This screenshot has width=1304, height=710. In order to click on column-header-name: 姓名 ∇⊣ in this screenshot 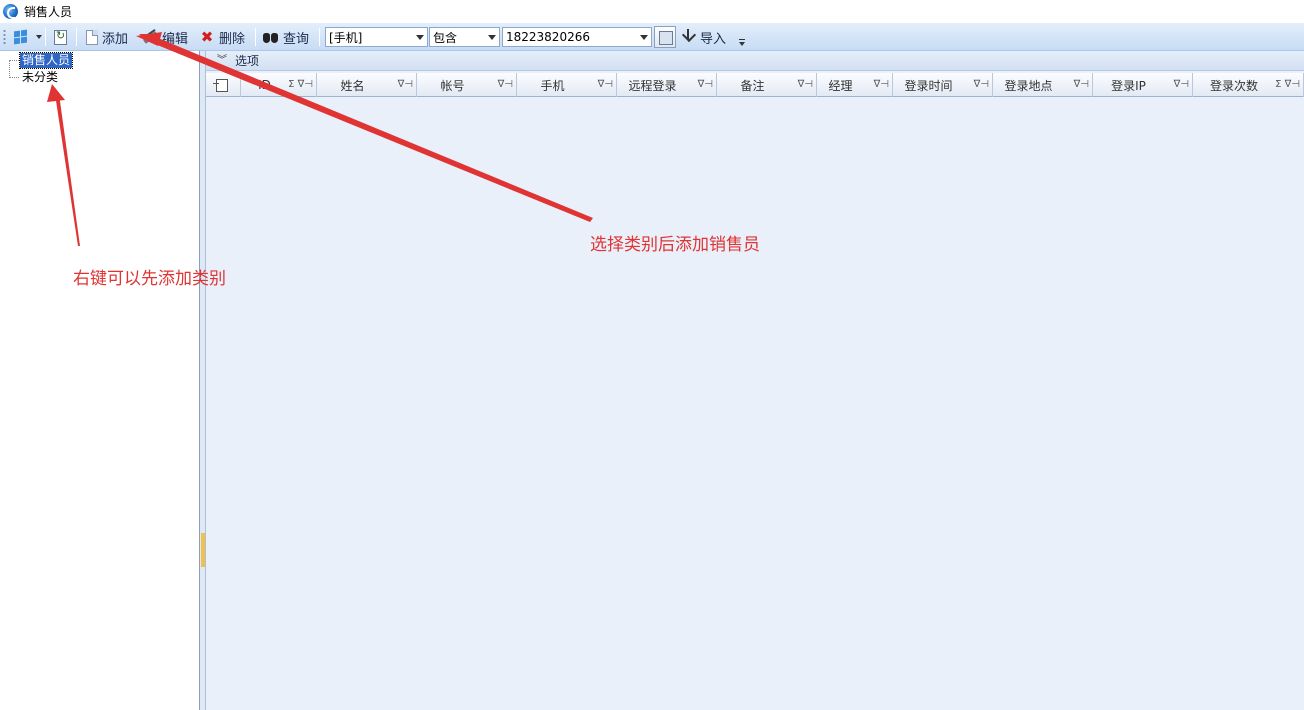, I will do `click(367, 85)`.